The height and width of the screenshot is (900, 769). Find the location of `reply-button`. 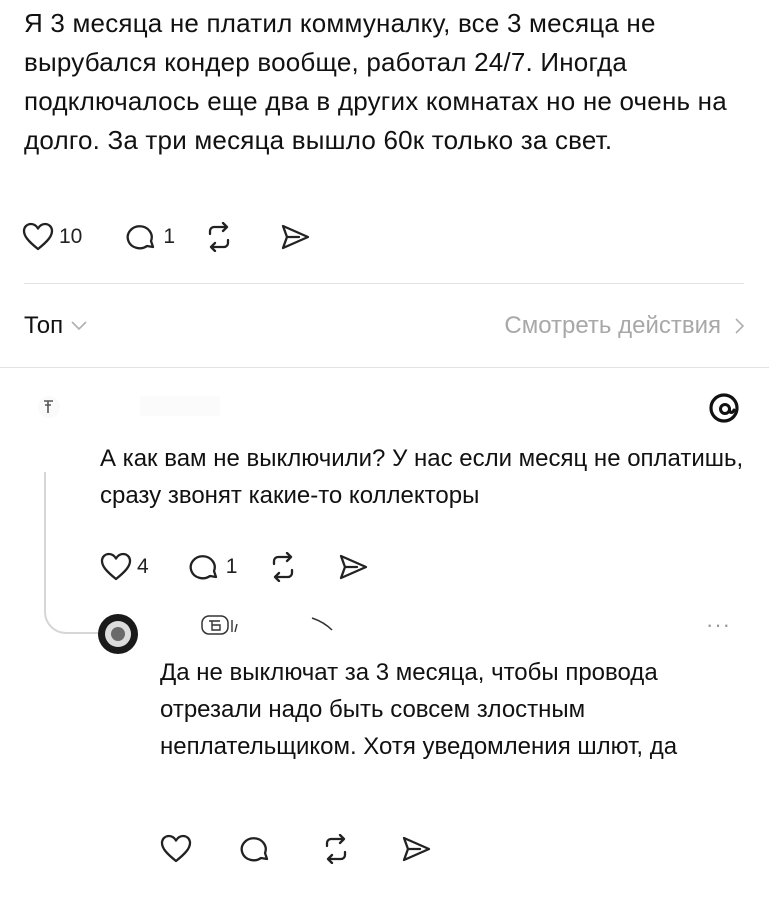

reply-button is located at coordinates (256, 849).